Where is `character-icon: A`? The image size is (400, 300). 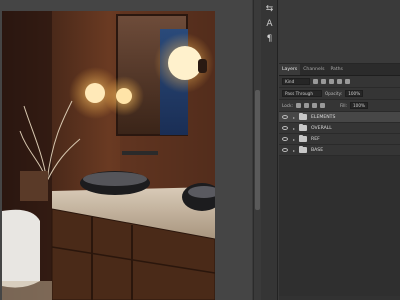 character-icon: A is located at coordinates (269, 23).